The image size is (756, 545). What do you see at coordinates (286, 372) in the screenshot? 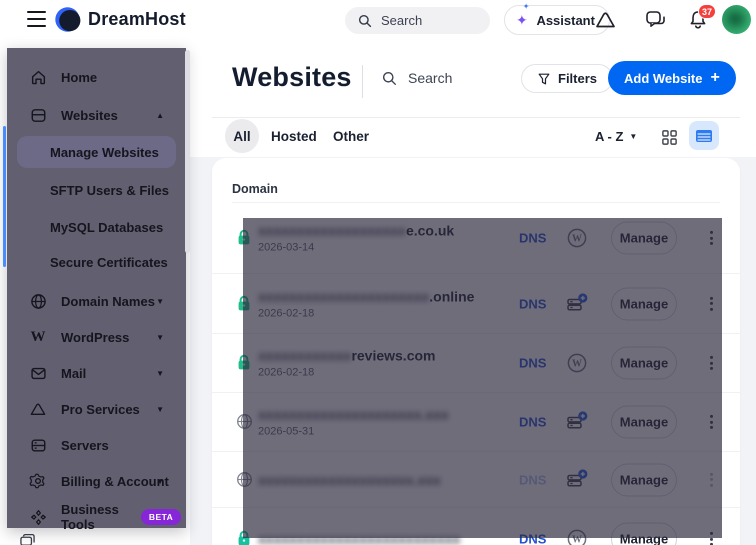
I see `expiry-date: 2026-02-18` at bounding box center [286, 372].